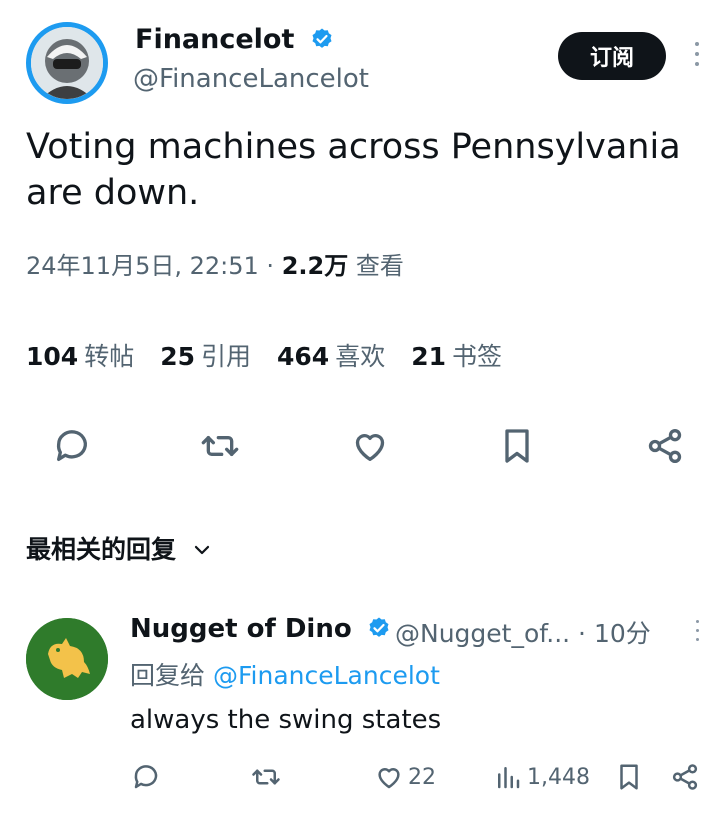 This screenshot has width=714, height=813. What do you see at coordinates (456, 355) in the screenshot?
I see `stat-bookmarks: 21 书签` at bounding box center [456, 355].